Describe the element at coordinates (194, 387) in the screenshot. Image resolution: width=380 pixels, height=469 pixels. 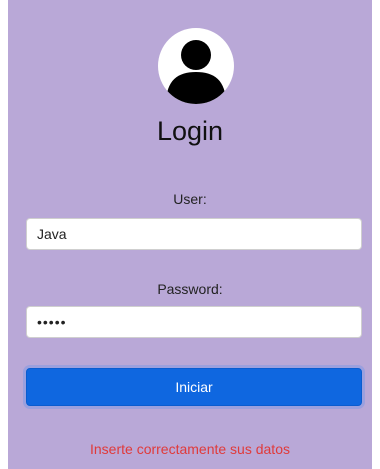
I see `iniciar-button: Iniciar` at that location.